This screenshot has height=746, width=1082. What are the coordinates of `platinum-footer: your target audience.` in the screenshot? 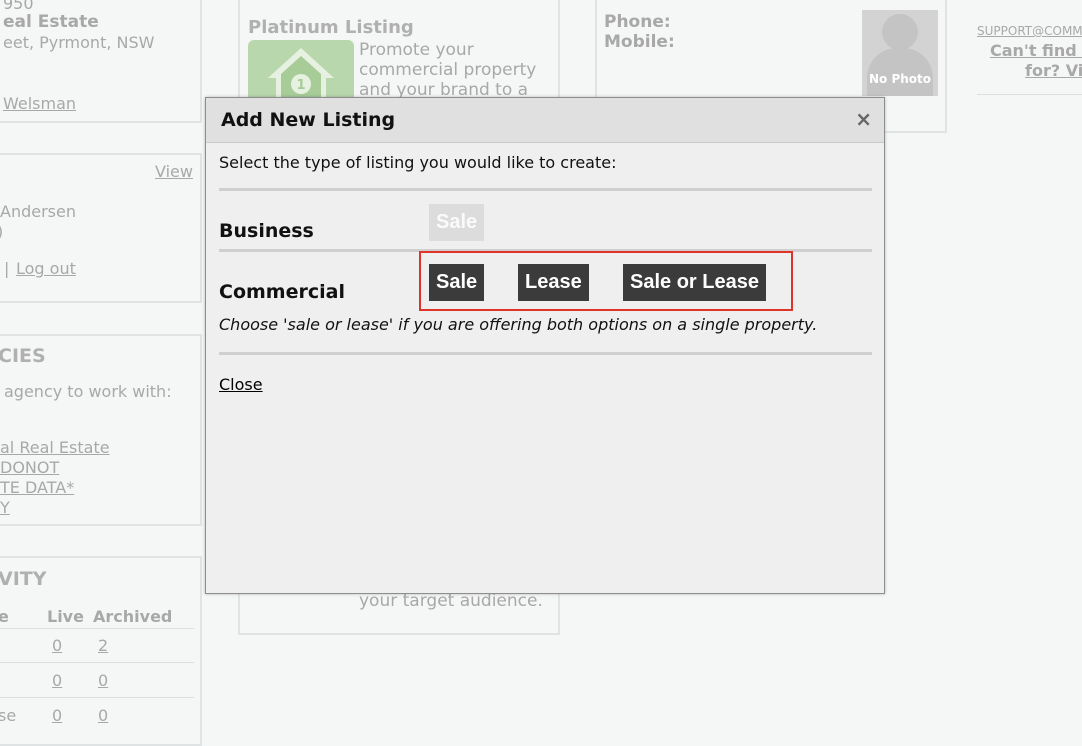 It's located at (451, 601).